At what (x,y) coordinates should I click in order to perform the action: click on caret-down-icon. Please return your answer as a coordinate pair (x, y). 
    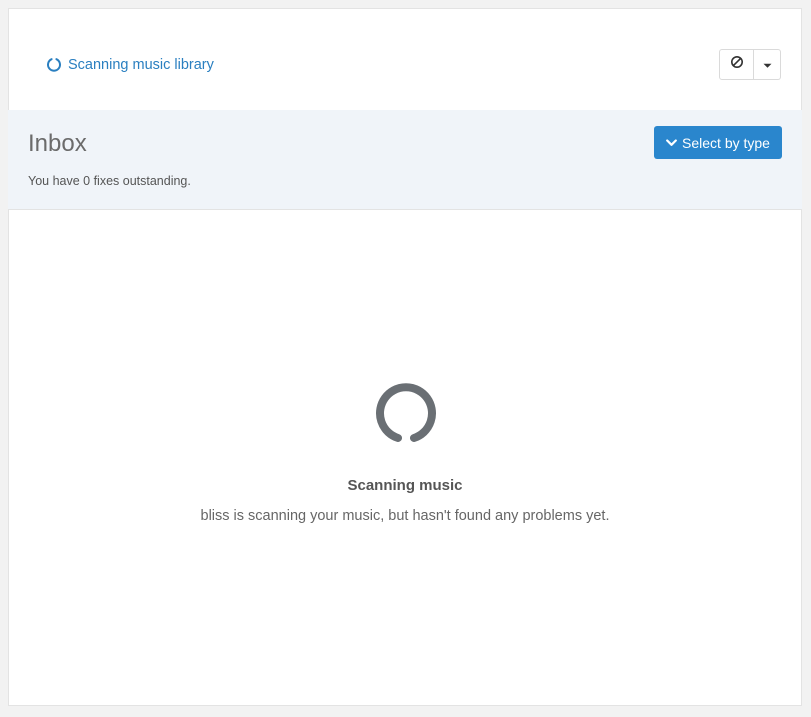
    Looking at the image, I should click on (767, 65).